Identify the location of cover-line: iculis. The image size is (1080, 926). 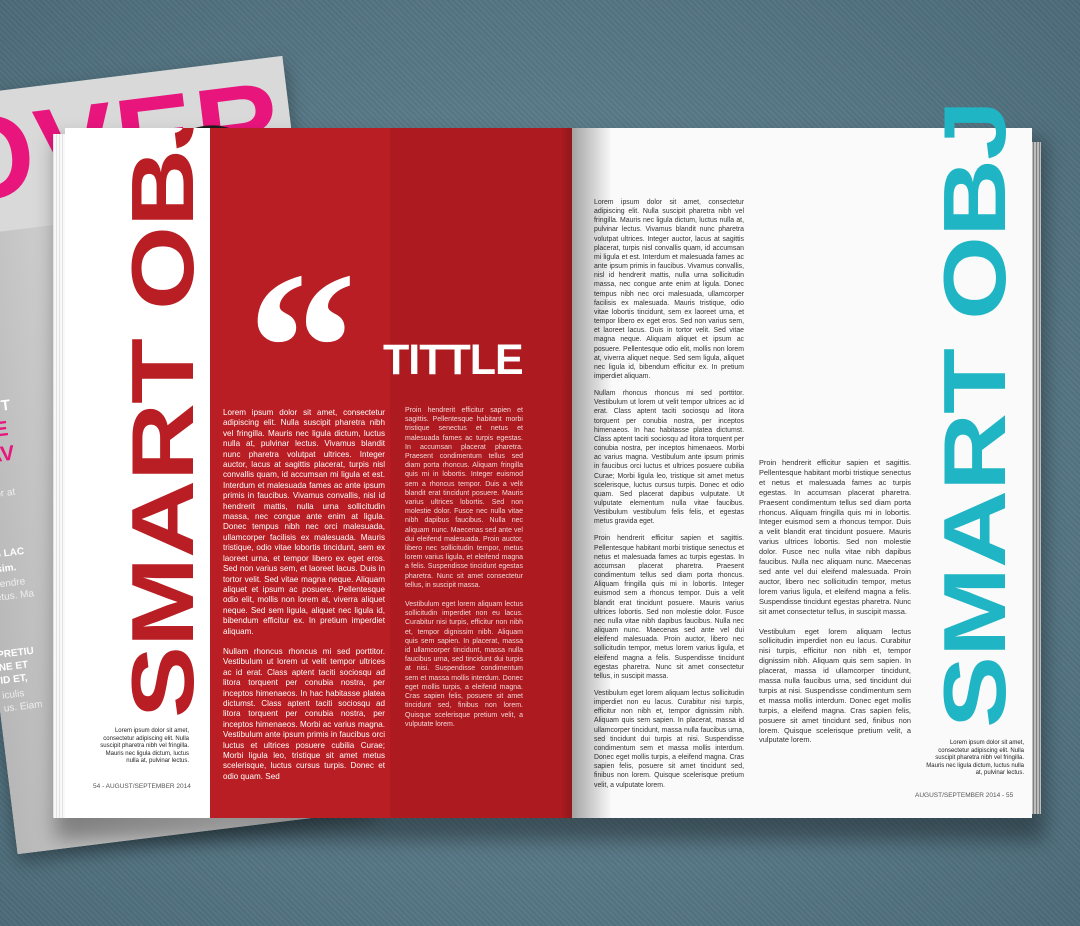
(13, 695).